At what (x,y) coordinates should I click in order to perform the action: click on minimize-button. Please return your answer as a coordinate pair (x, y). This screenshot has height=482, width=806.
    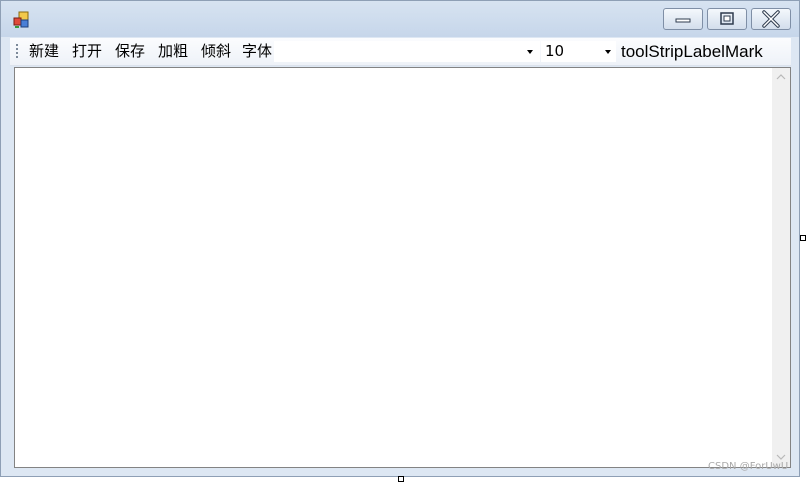
    Looking at the image, I should click on (683, 19).